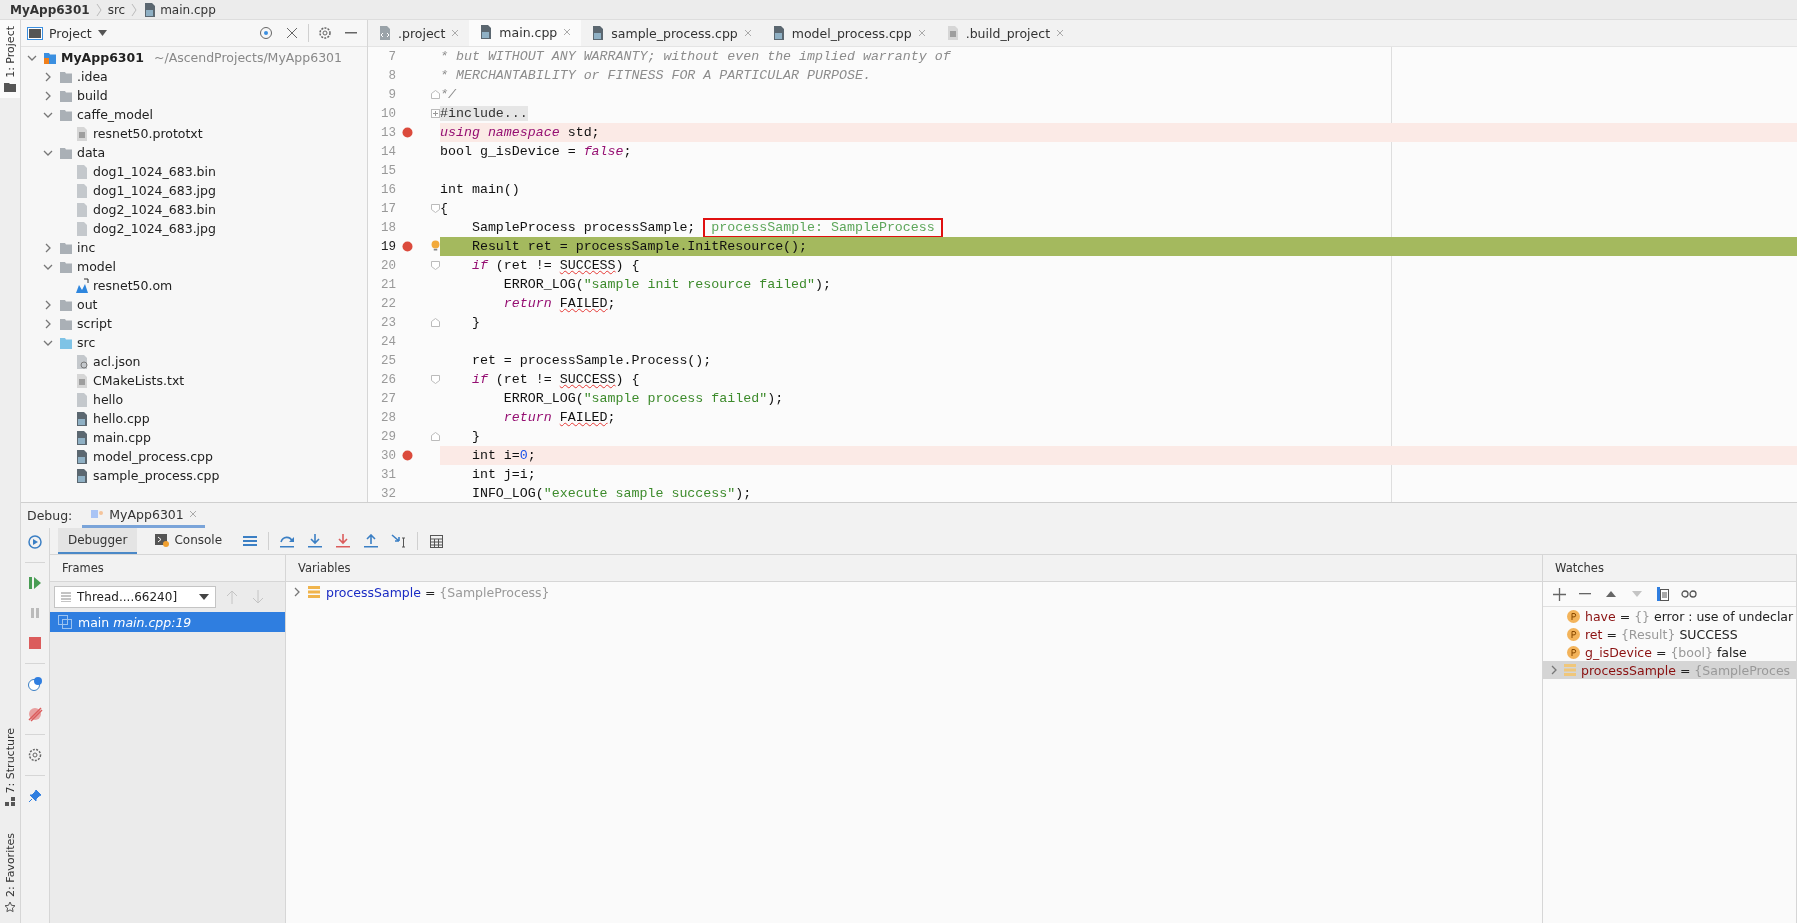 This screenshot has height=923, width=1797. I want to click on watch-item: have = {} error : use of undeclar, so click(1669, 616).